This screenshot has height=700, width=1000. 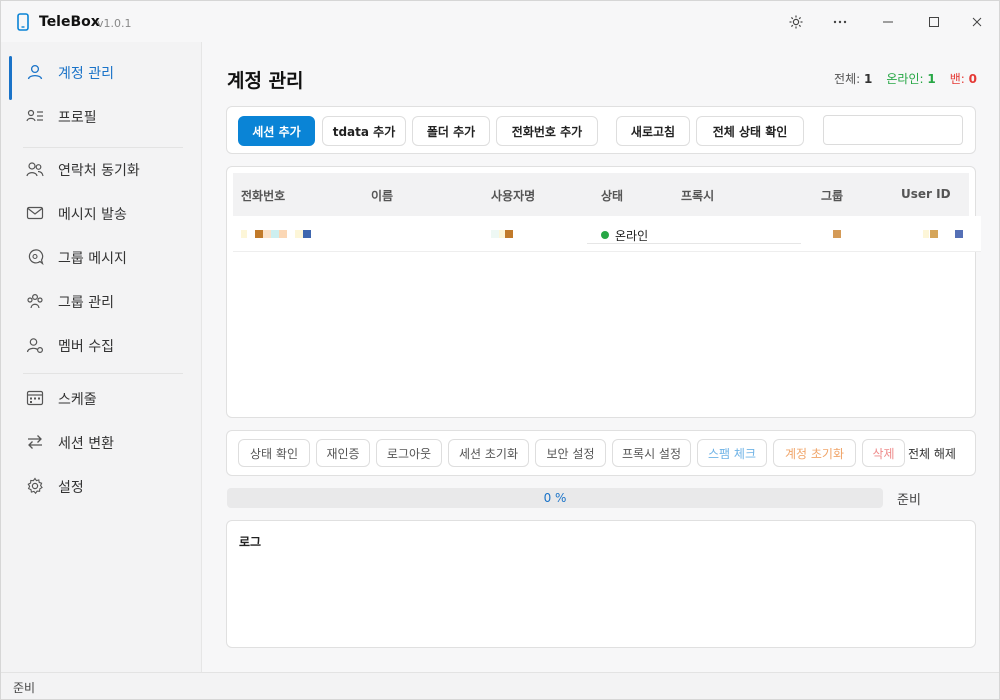 What do you see at coordinates (101, 116) in the screenshot?
I see `sidebar-item-profile: 프로필` at bounding box center [101, 116].